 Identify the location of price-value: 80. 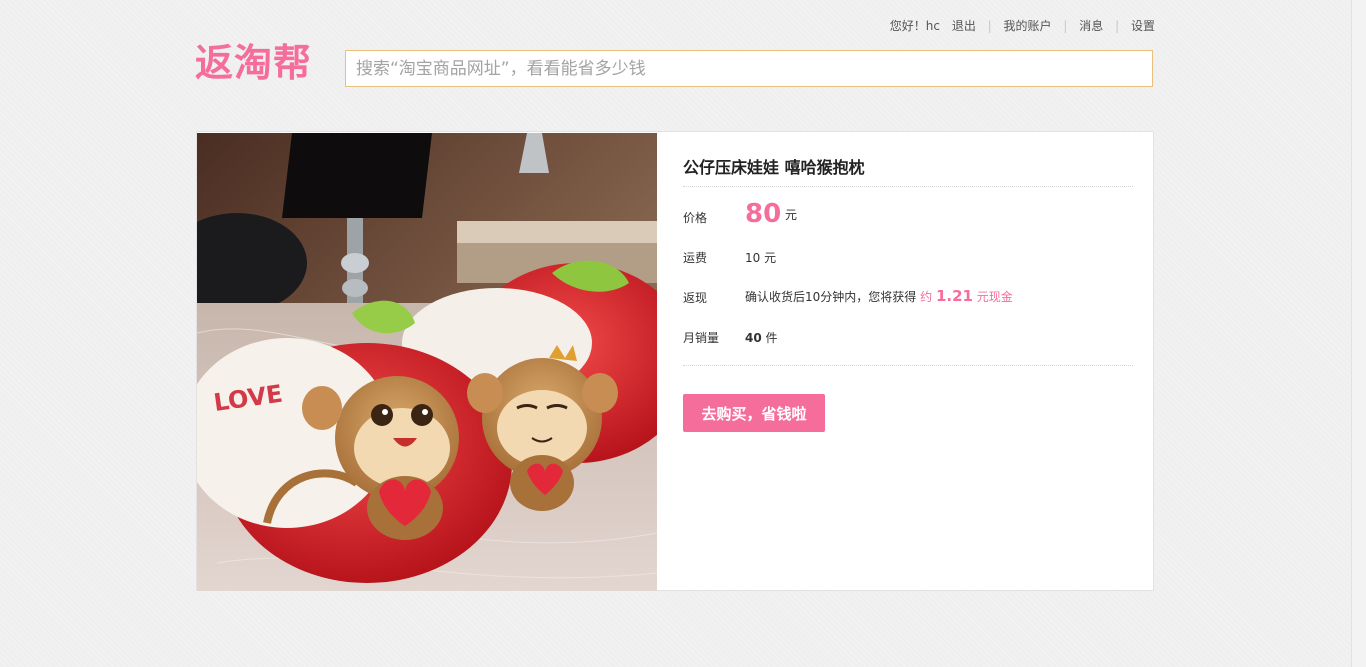
(763, 214).